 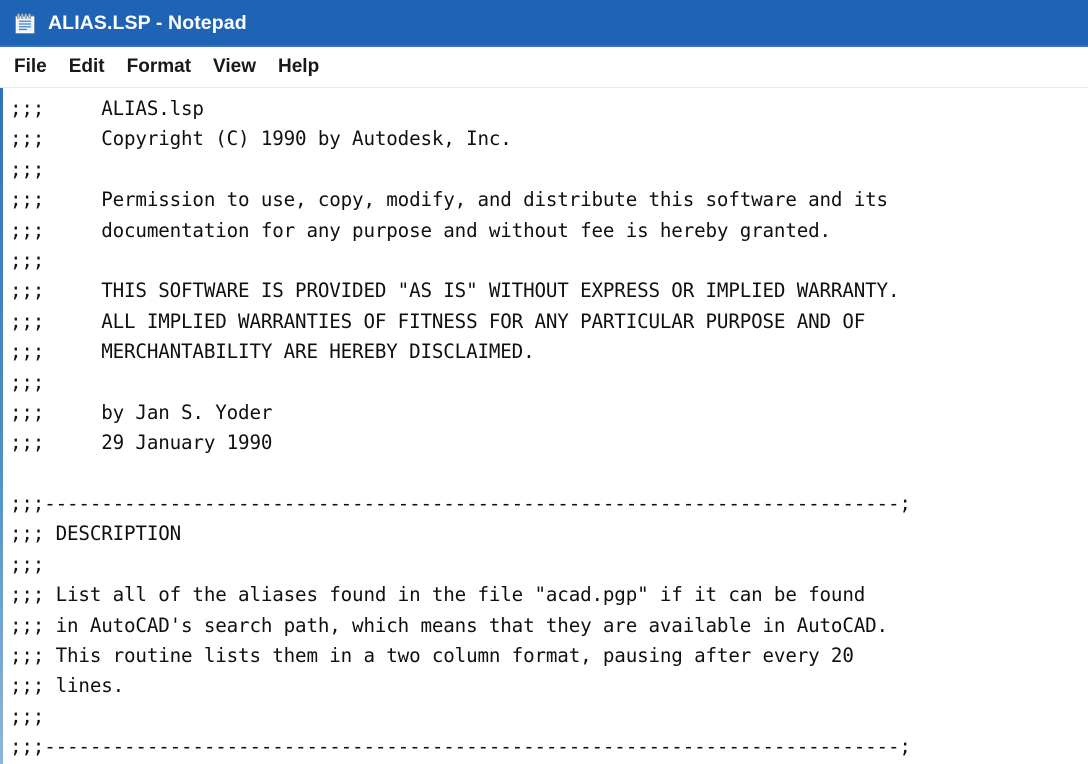 What do you see at coordinates (141, 412) in the screenshot?
I see `text-line: ;;; by Jan S. Yoder` at bounding box center [141, 412].